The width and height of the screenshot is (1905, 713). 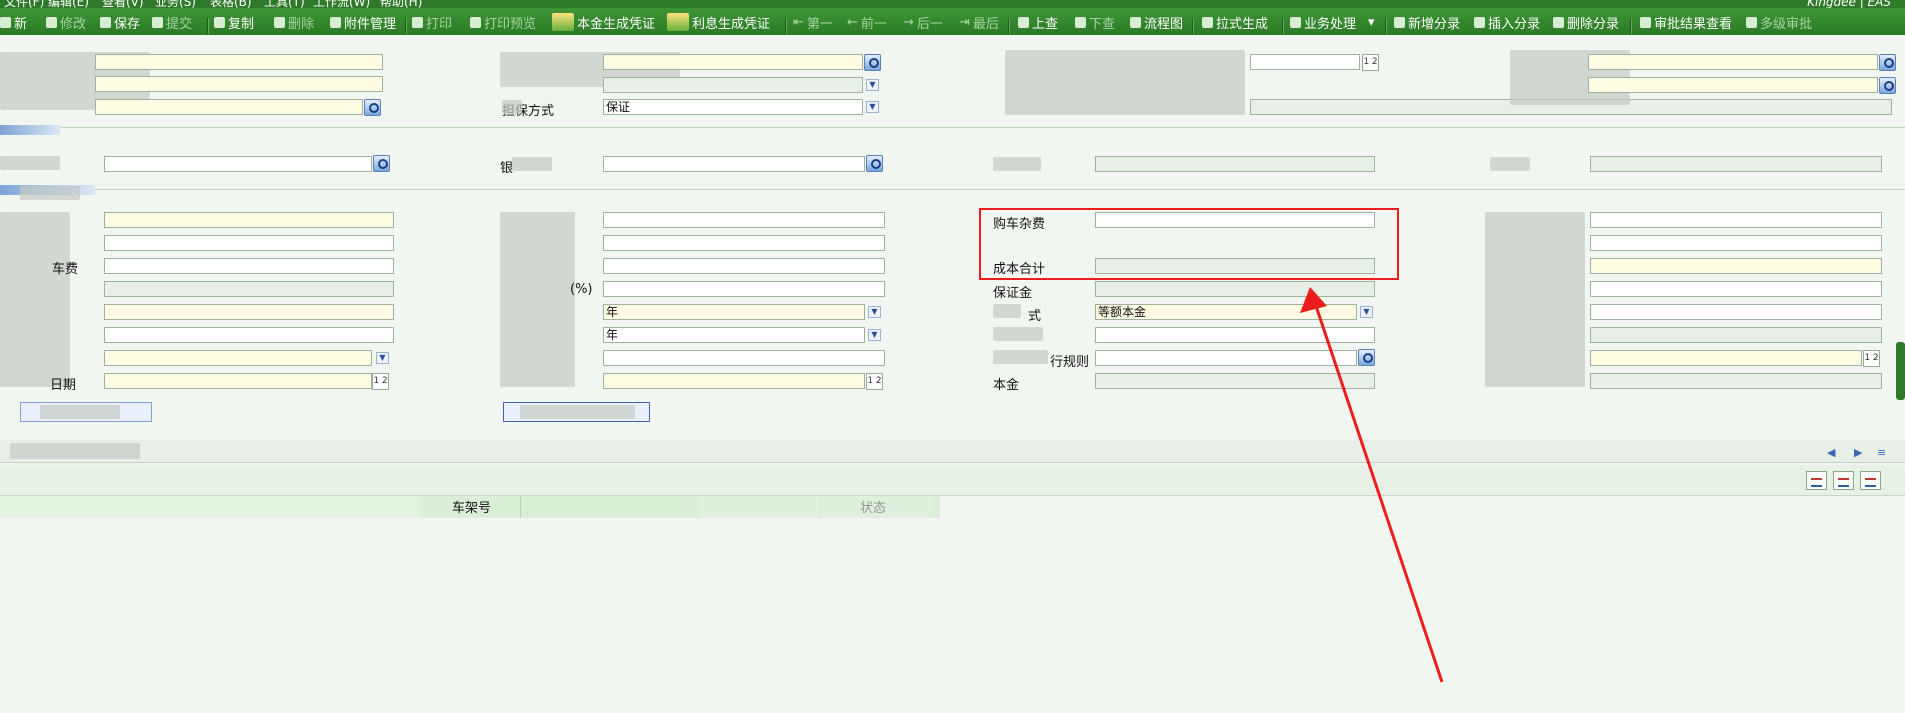 I want to click on arrow-head, so click(x=1313, y=300).